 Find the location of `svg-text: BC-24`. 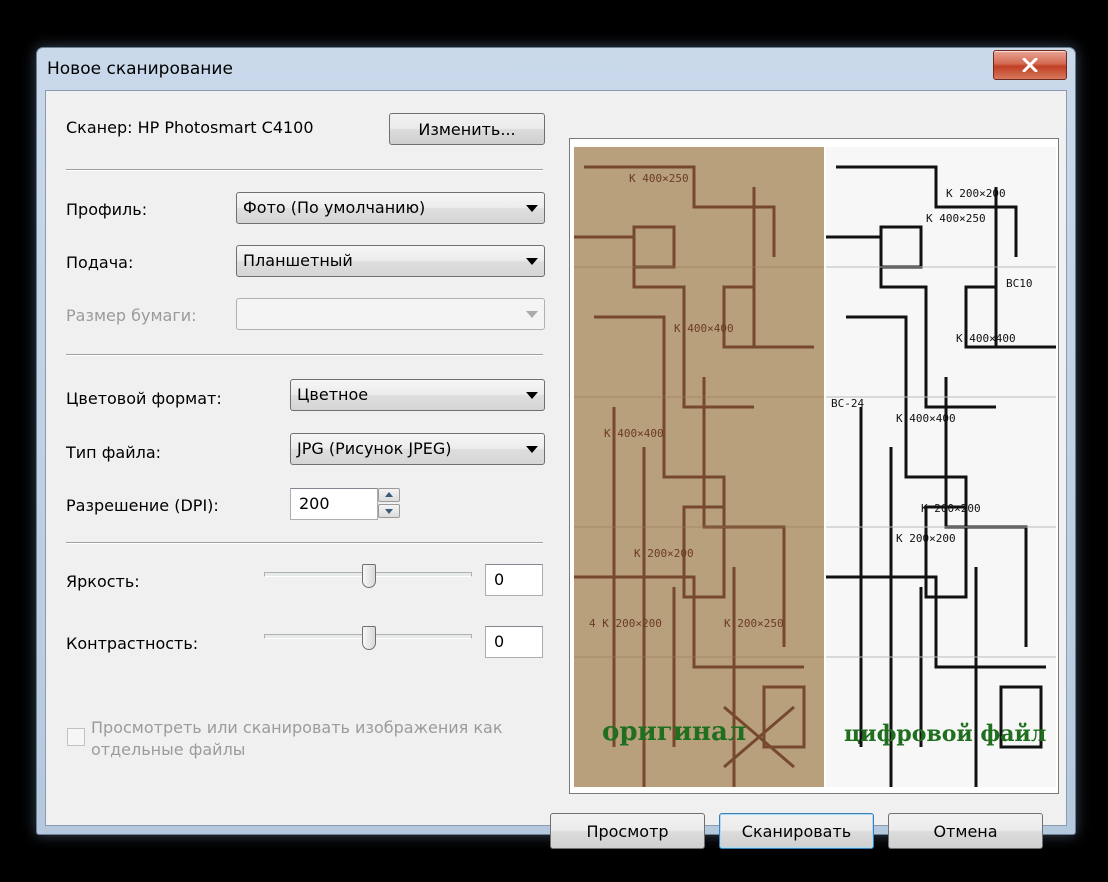

svg-text: BC-24 is located at coordinates (847, 403).